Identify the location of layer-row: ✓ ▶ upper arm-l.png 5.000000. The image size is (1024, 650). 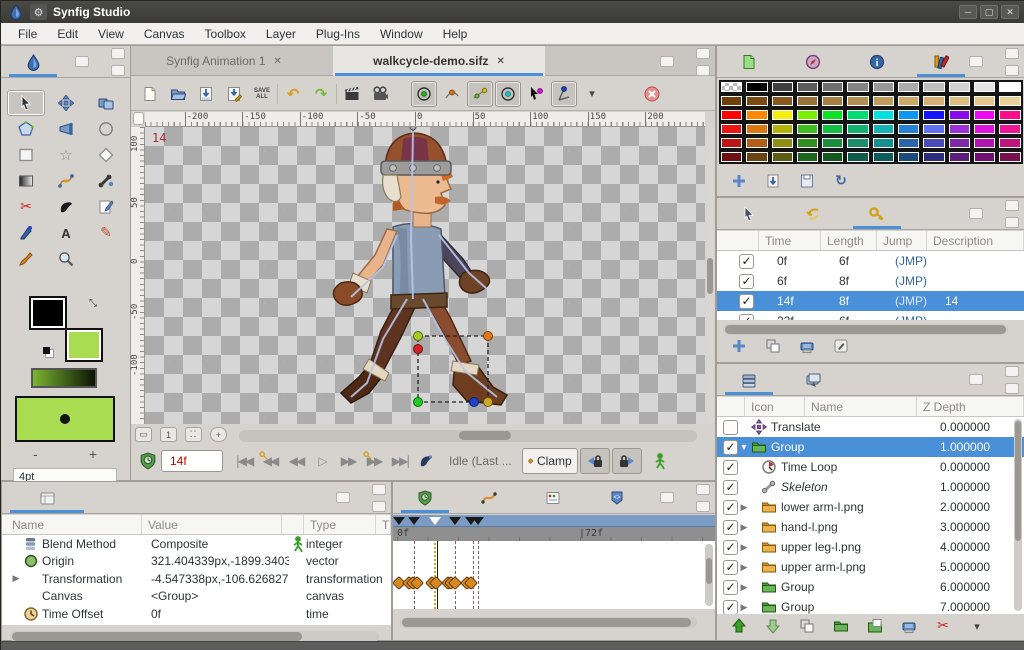
(870, 567).